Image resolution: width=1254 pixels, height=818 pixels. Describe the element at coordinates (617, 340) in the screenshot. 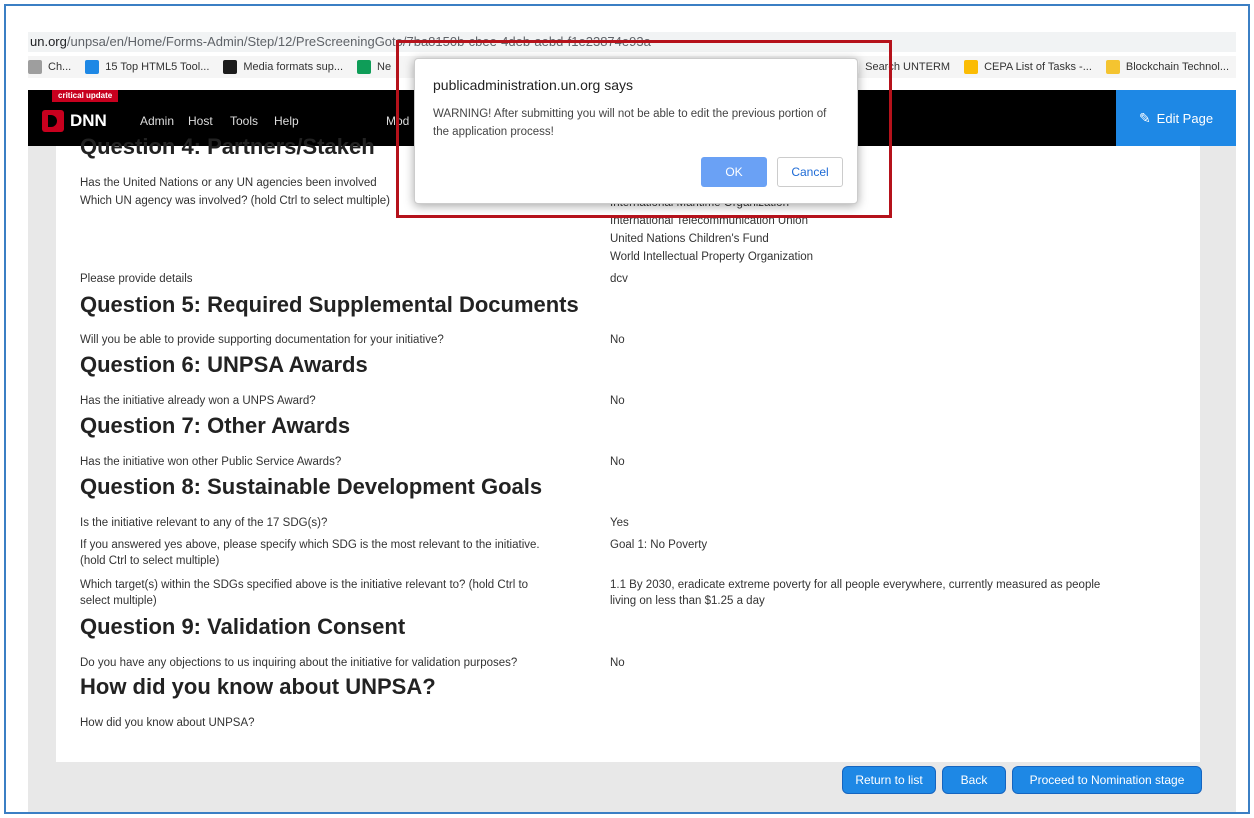

I see `q5-answer: No` at that location.